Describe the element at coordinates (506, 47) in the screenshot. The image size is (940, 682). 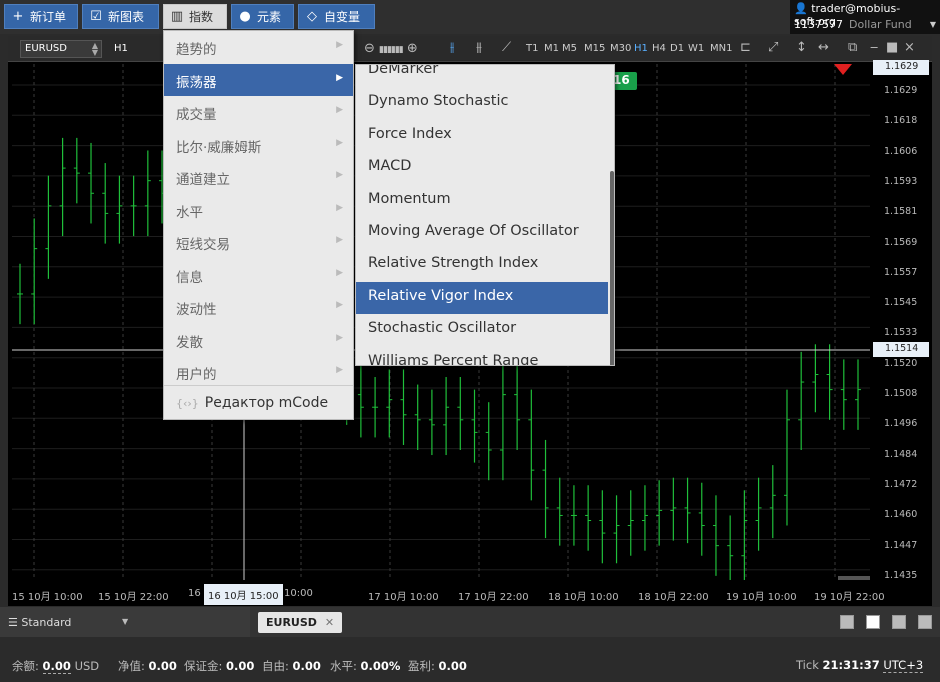
I see `line-chart-type-icon: ⟋` at that location.